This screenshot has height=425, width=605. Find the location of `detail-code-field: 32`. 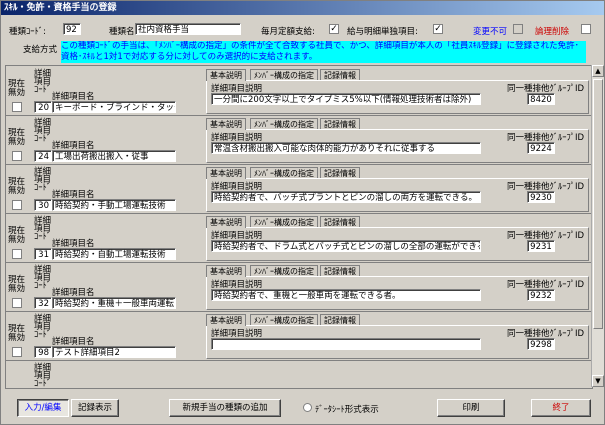

detail-code-field: 32 is located at coordinates (43, 303).